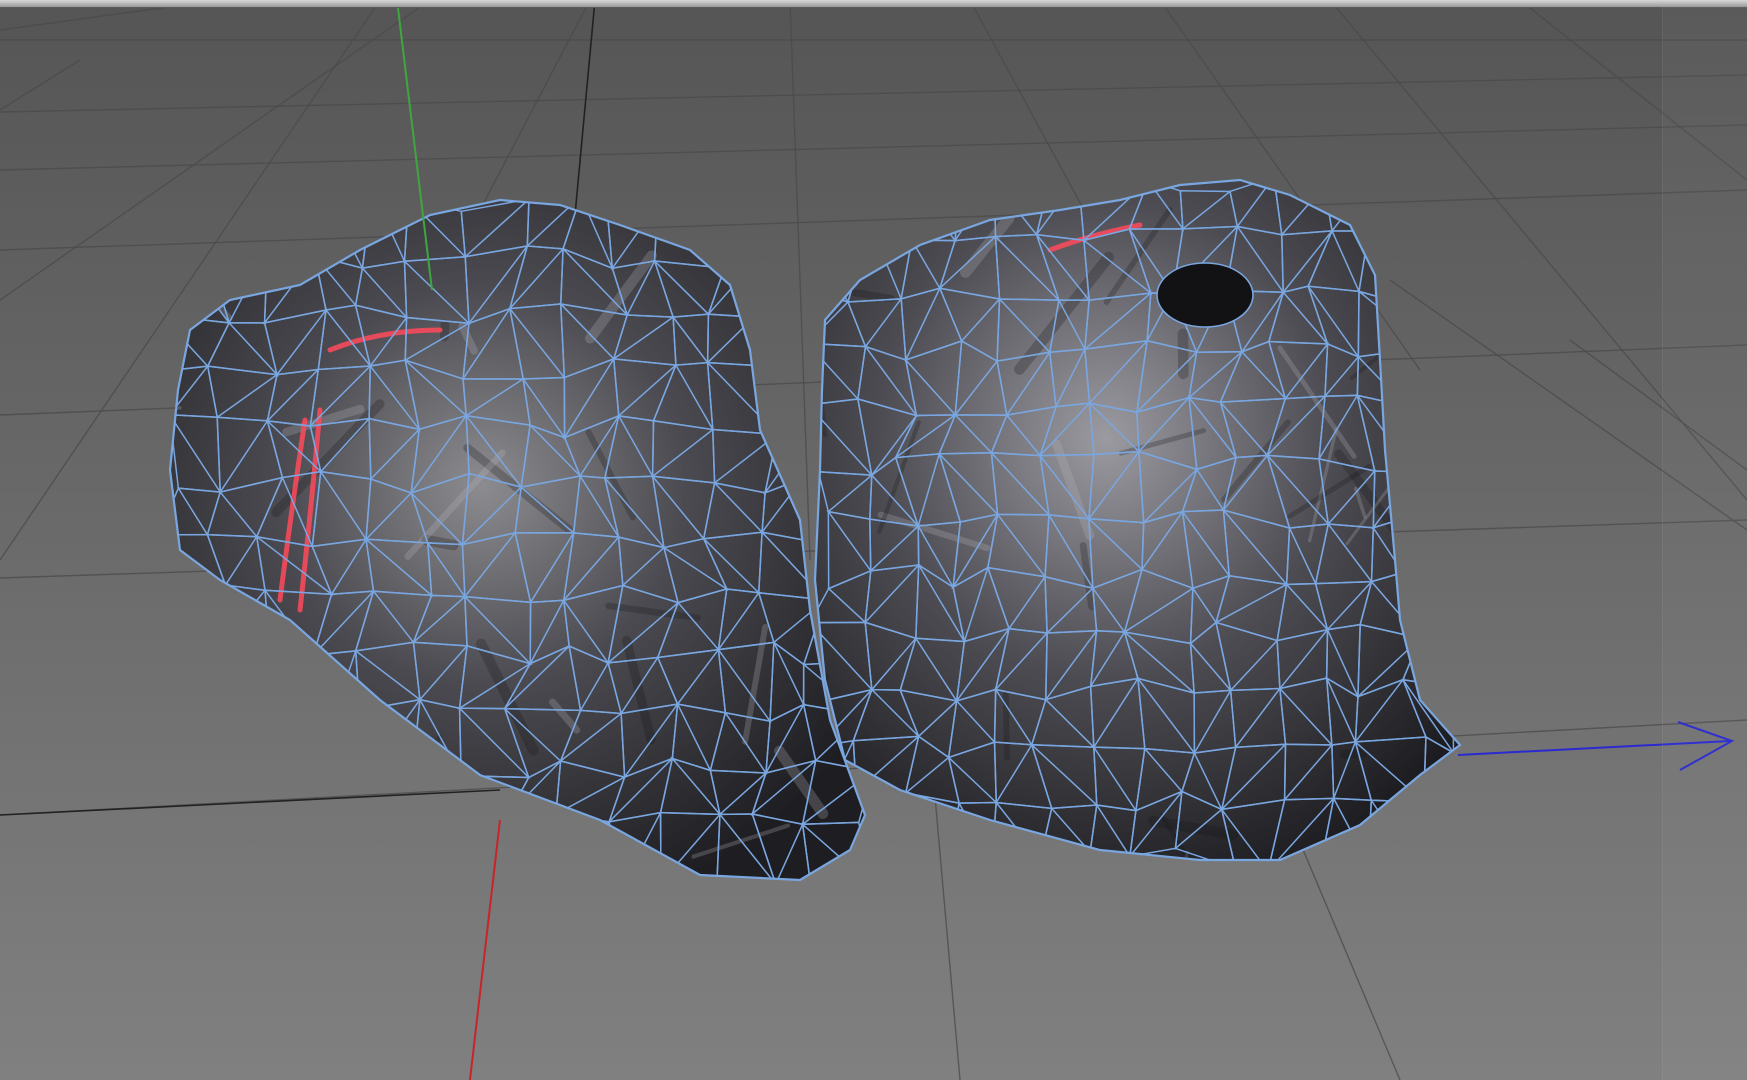  Describe the element at coordinates (444, 330) in the screenshot. I see `bag-fold` at that location.